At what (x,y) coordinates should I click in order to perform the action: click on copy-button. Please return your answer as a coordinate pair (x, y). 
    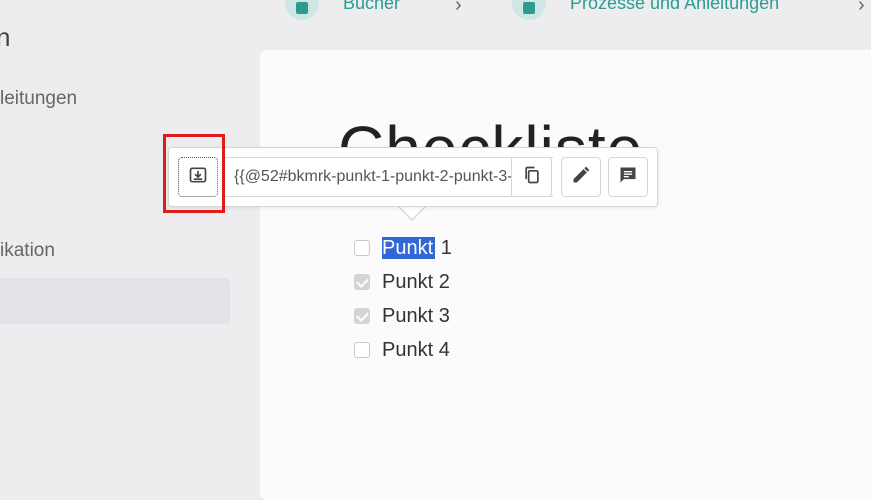
    Looking at the image, I should click on (531, 177).